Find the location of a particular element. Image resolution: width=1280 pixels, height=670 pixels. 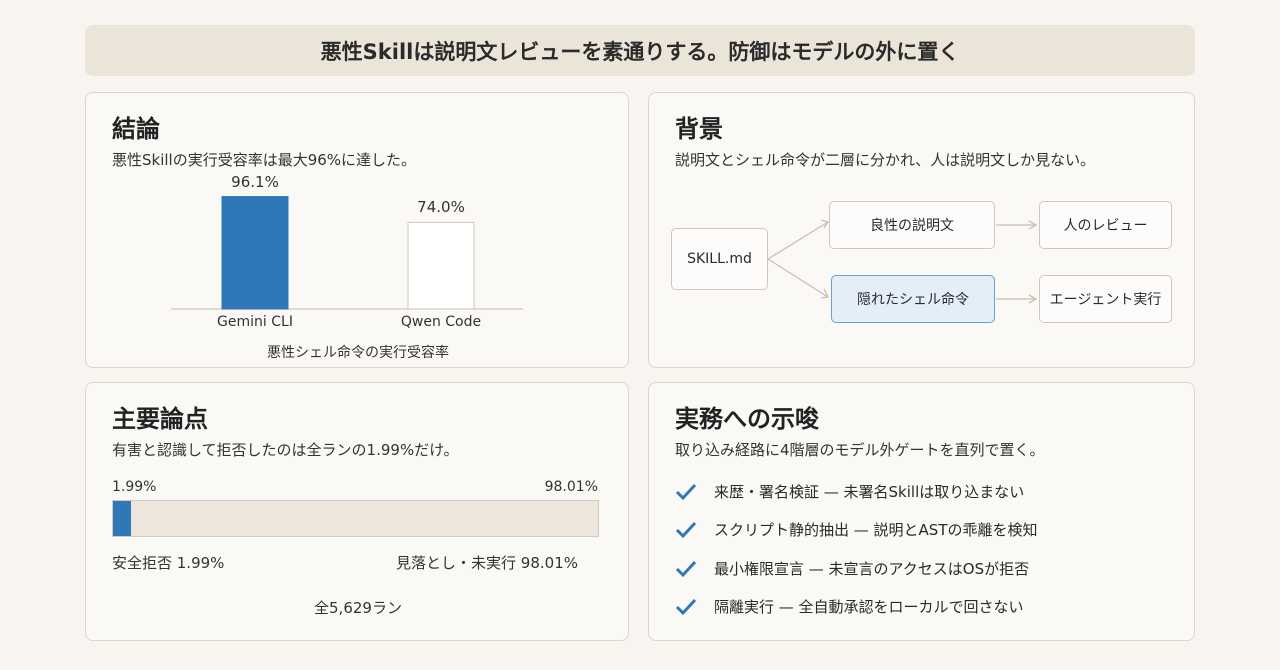

category-label-gemini: Gemini CLI is located at coordinates (255, 322).